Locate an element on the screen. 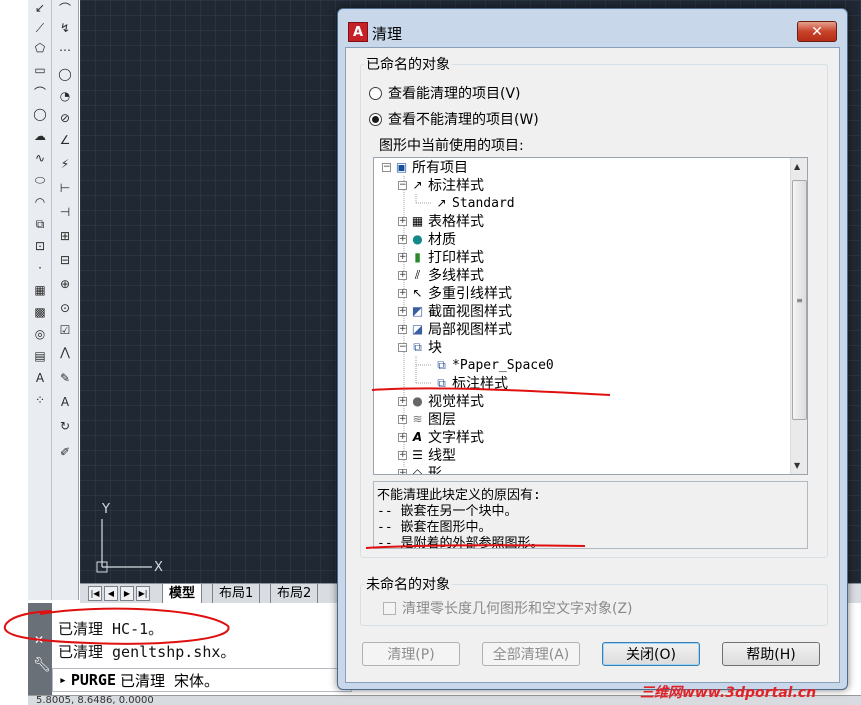 This screenshot has height=705, width=861. annotation-underline-block is located at coordinates (491, 391).